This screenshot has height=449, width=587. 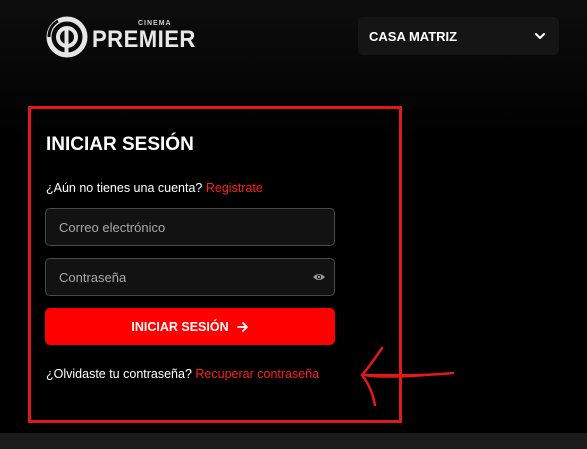 I want to click on password-field, so click(x=190, y=277).